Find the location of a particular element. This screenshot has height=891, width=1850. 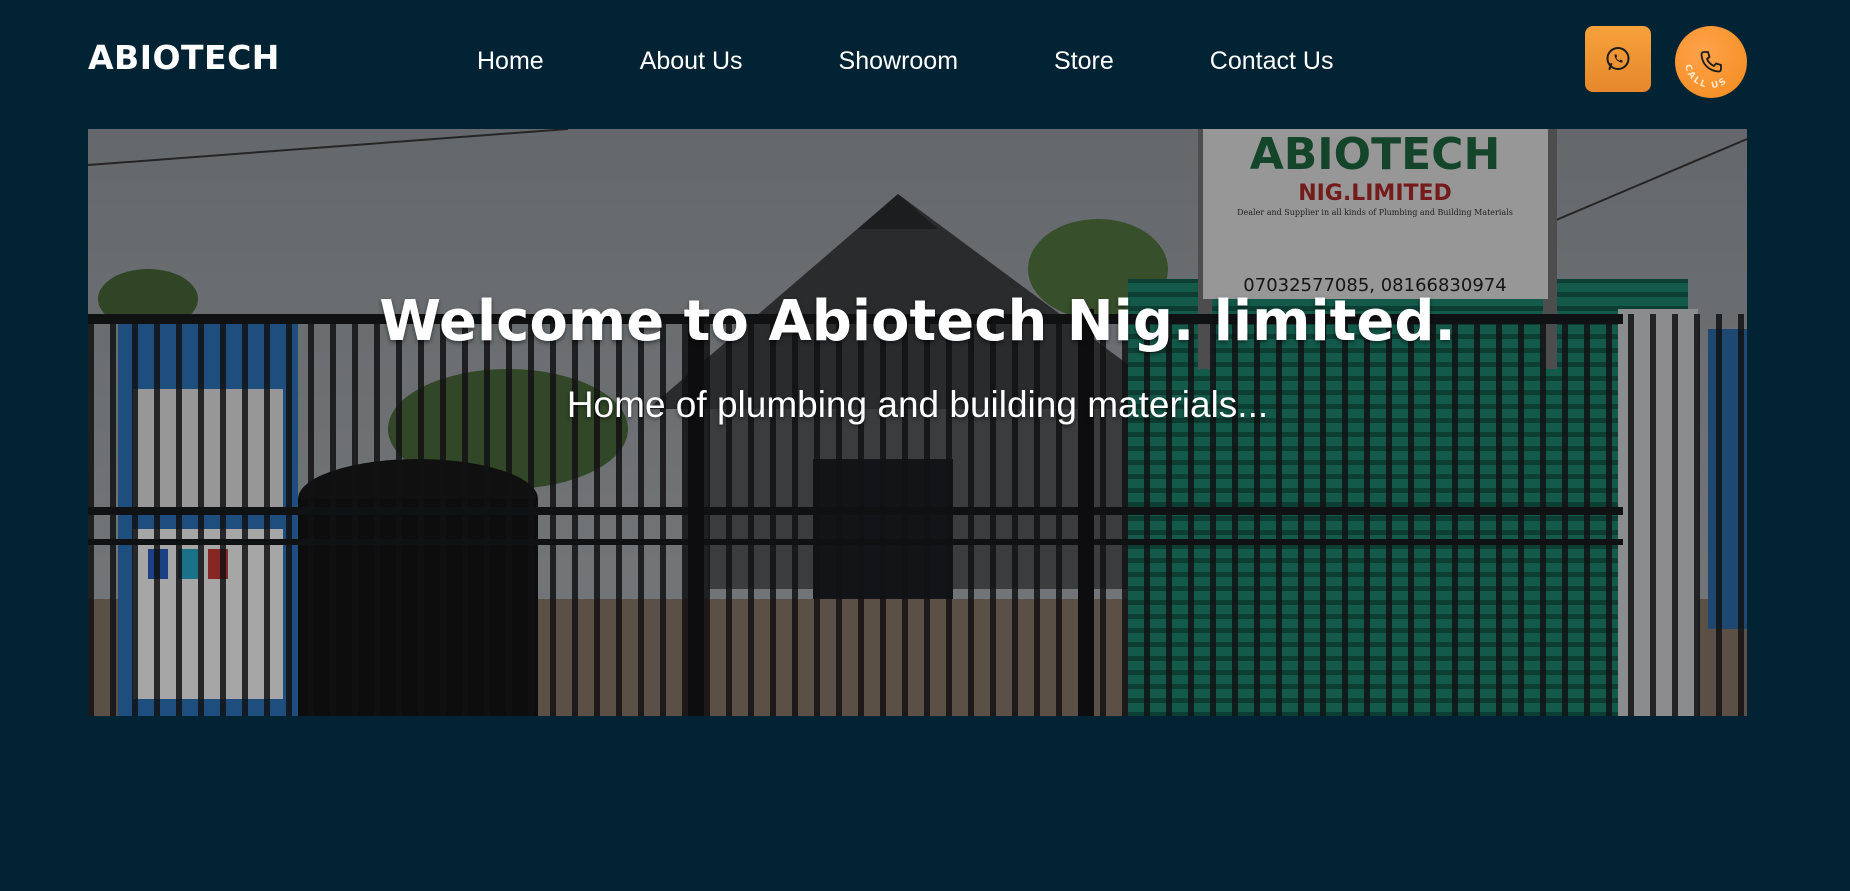

nav-store: Store is located at coordinates (1084, 61).